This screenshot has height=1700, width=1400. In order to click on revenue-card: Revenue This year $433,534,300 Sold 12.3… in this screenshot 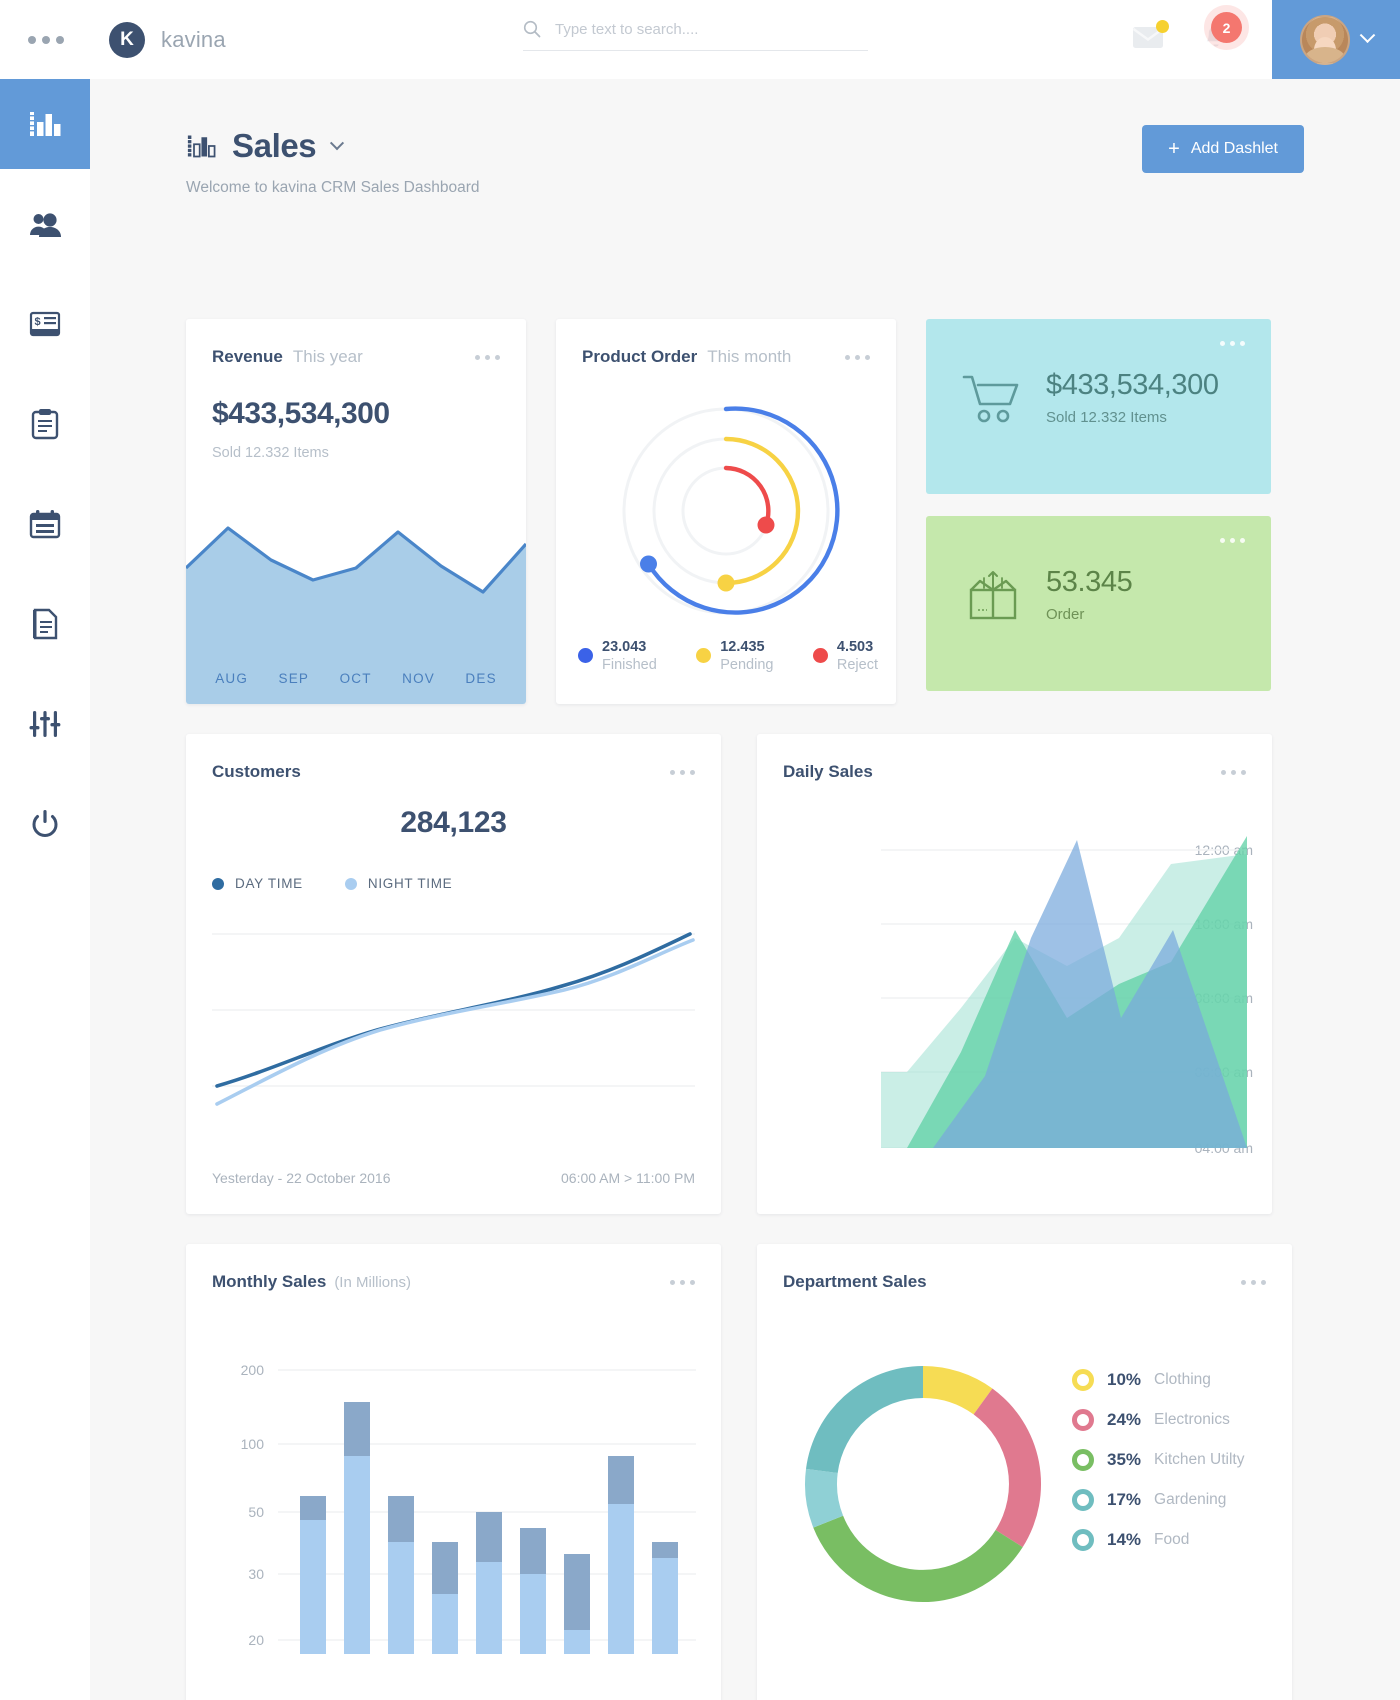, I will do `click(356, 511)`.